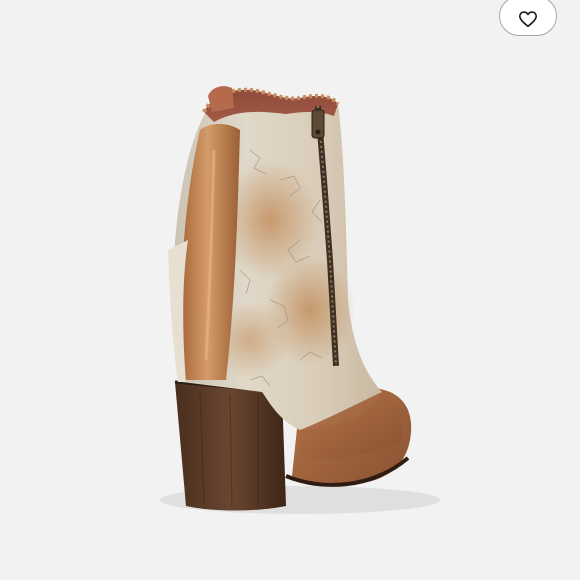 This screenshot has height=580, width=580. I want to click on zipper-pull-hole, so click(318, 132).